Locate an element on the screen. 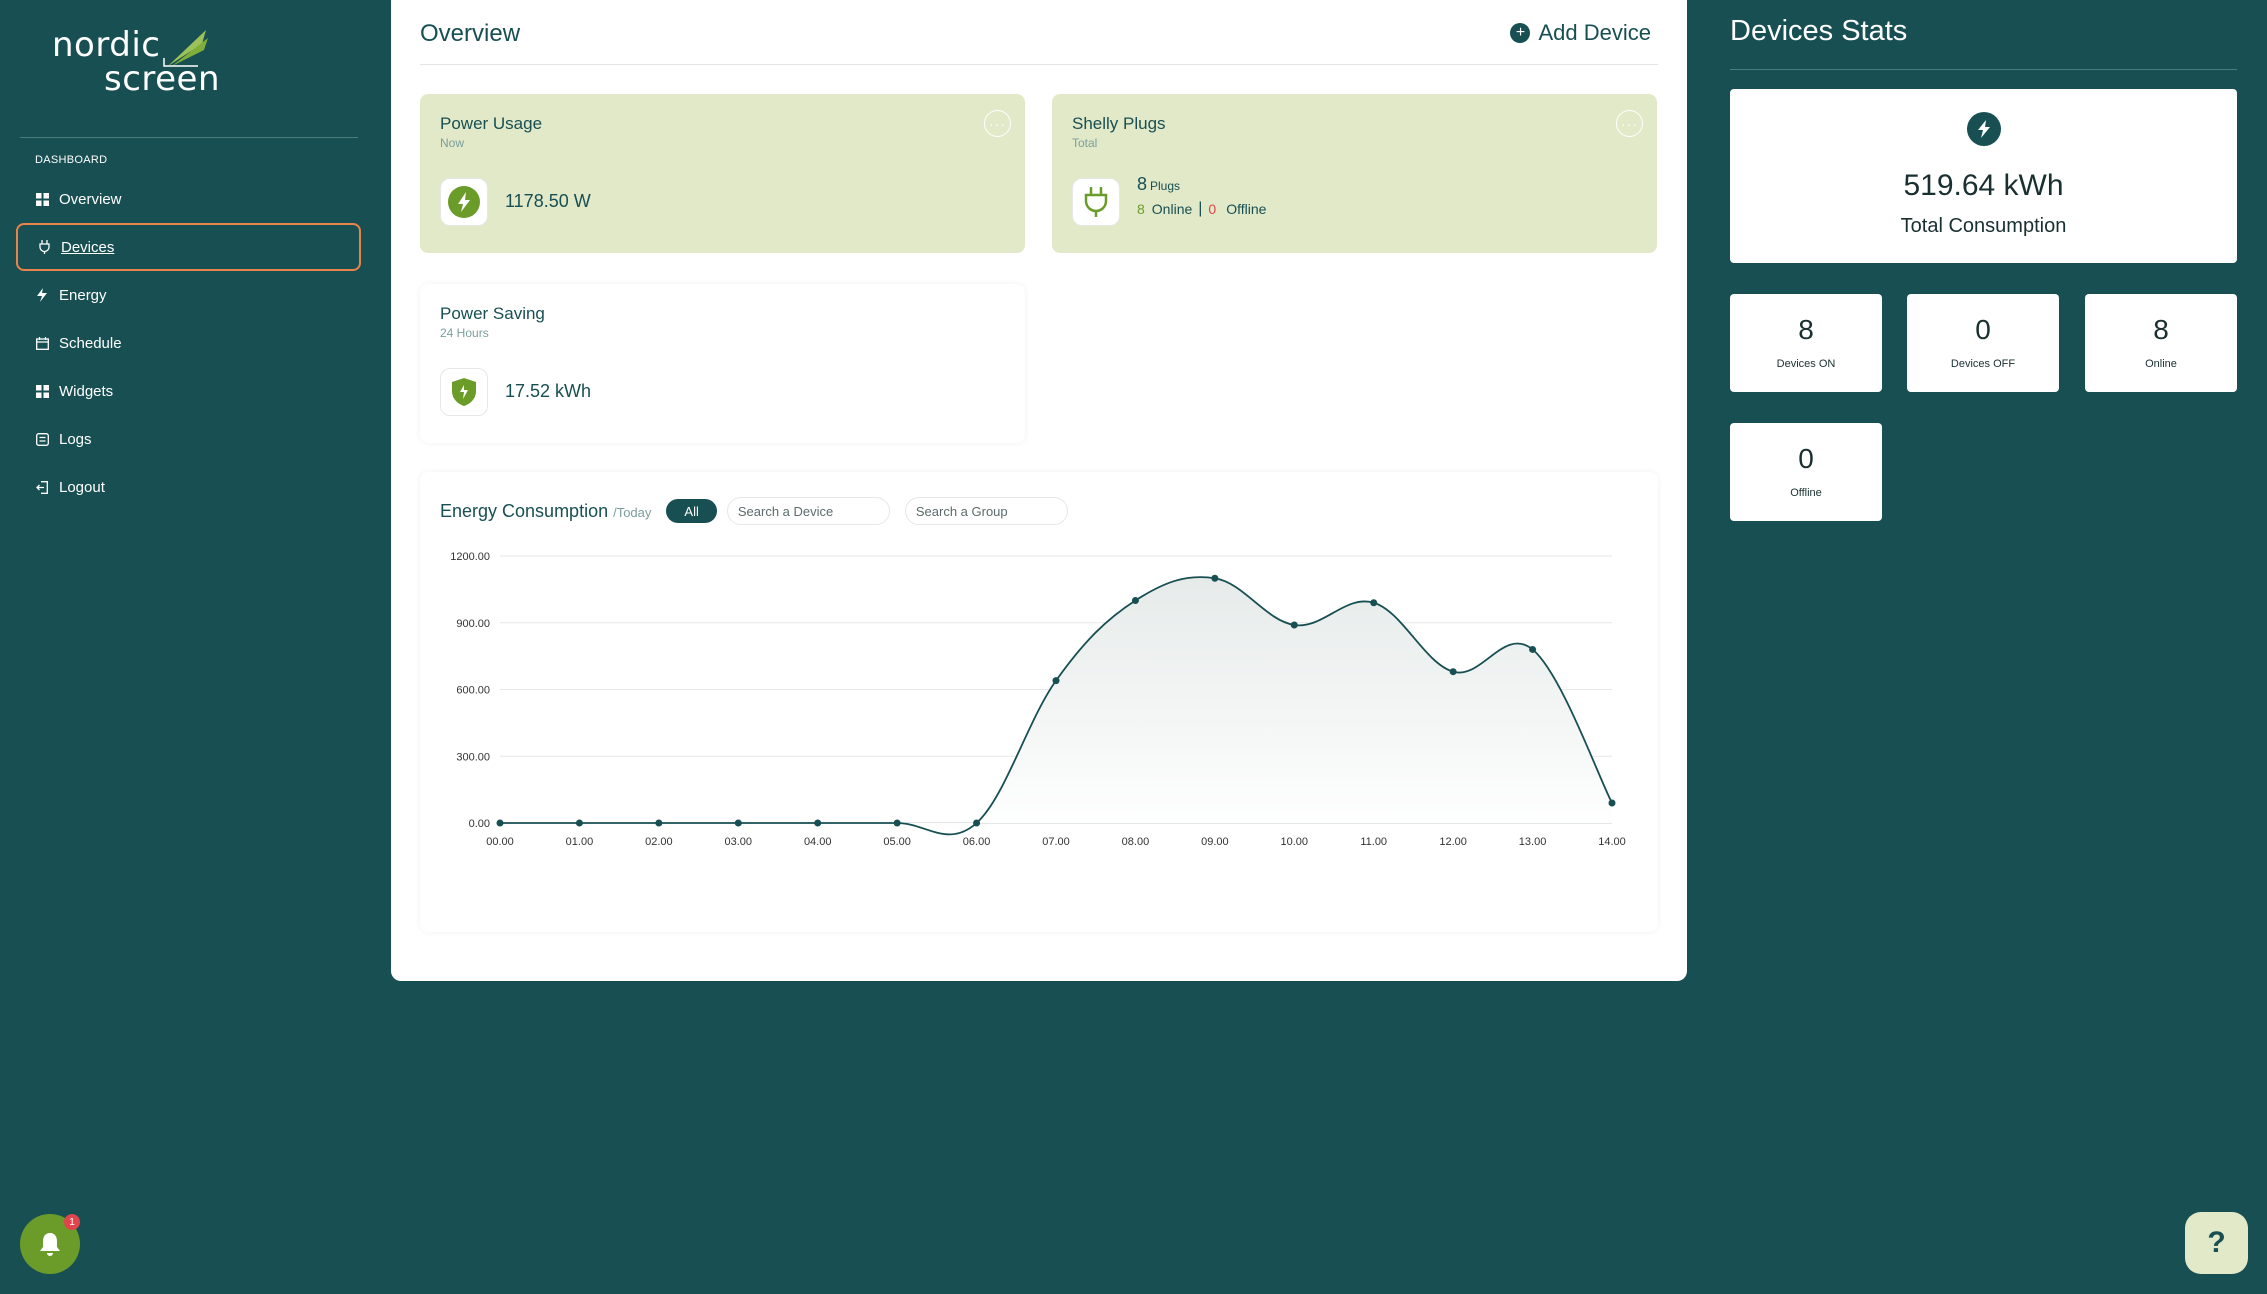 The width and height of the screenshot is (2267, 1294). sidebar-nav: Overview Devices Energy Schedule Widgets is located at coordinates (188, 343).